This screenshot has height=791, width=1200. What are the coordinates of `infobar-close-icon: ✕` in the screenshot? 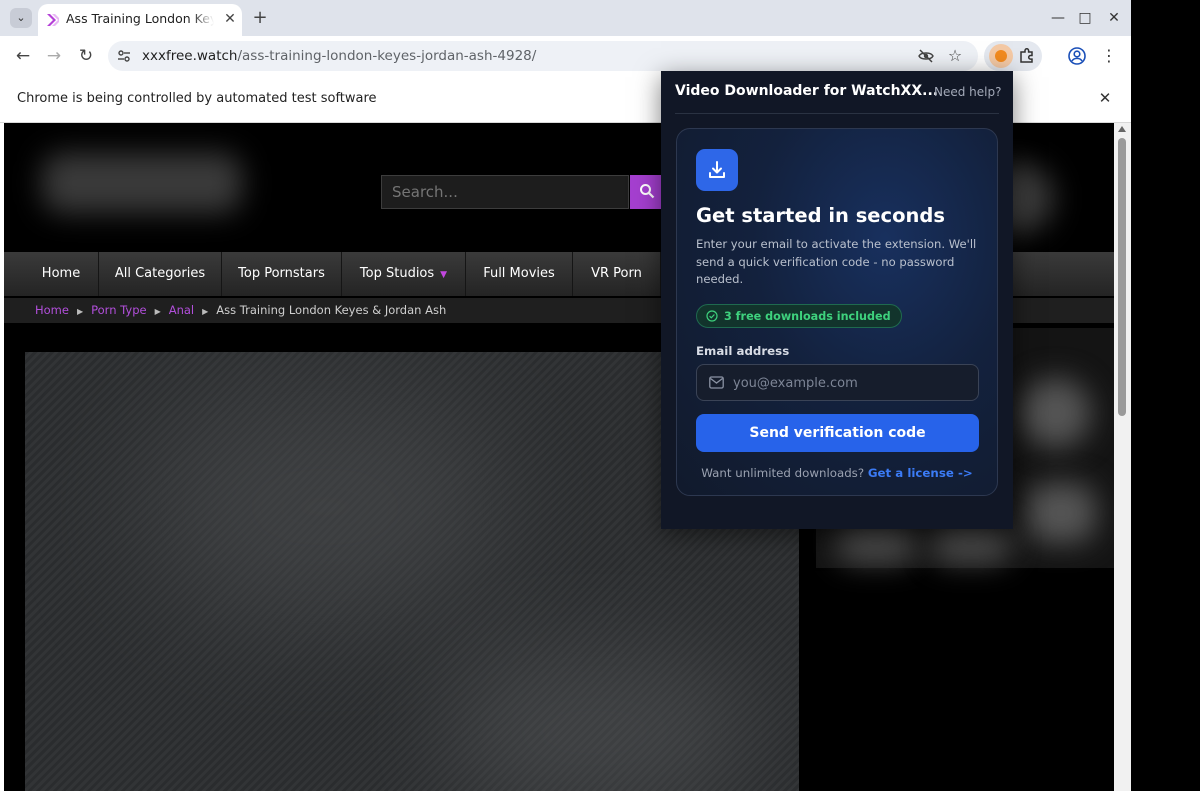 It's located at (1105, 98).